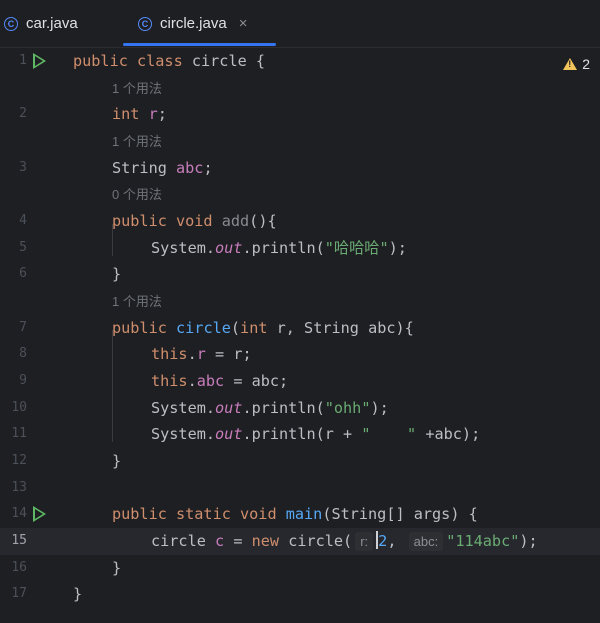 Image resolution: width=600 pixels, height=623 pixels. Describe the element at coordinates (23, 220) in the screenshot. I see `line-number: 4` at that location.